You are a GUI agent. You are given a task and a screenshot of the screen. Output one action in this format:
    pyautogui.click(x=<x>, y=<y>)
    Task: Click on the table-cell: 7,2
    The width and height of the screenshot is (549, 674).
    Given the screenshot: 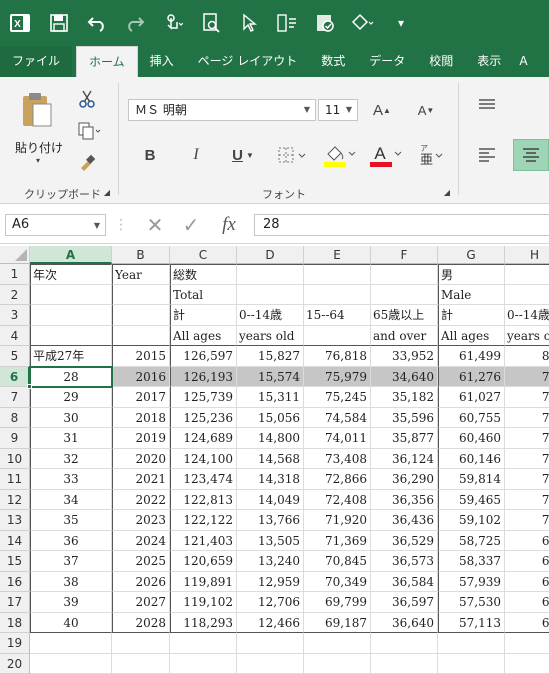 What is the action you would take?
    pyautogui.click(x=527, y=500)
    